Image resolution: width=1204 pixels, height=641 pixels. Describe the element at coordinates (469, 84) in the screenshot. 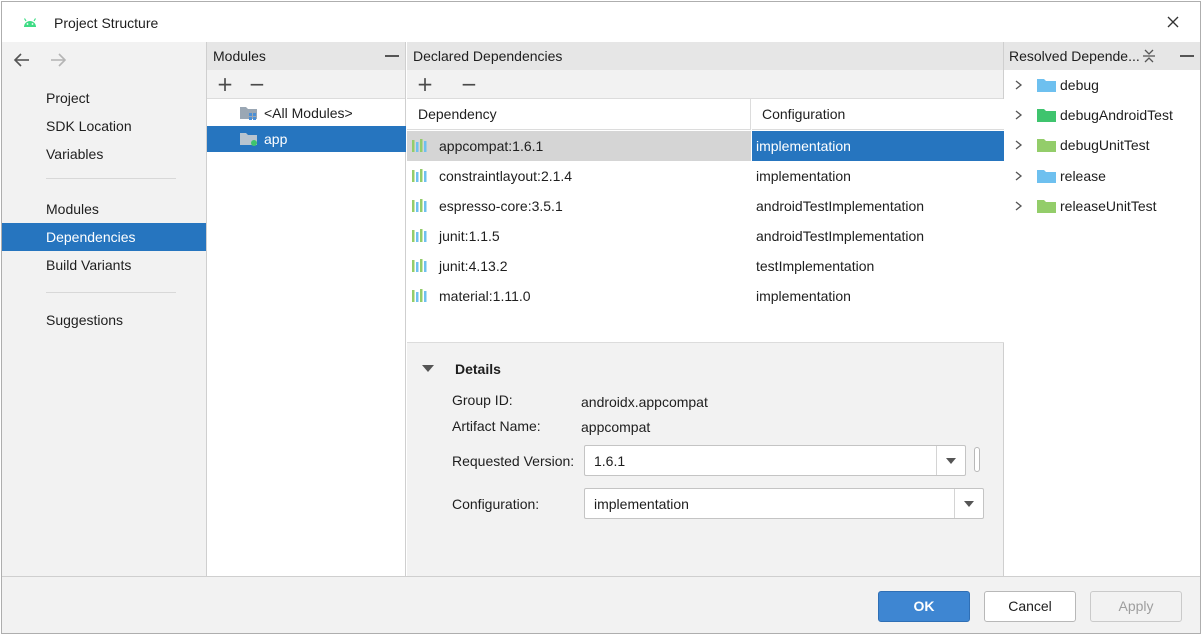

I see `remove-dependency-button: −` at that location.